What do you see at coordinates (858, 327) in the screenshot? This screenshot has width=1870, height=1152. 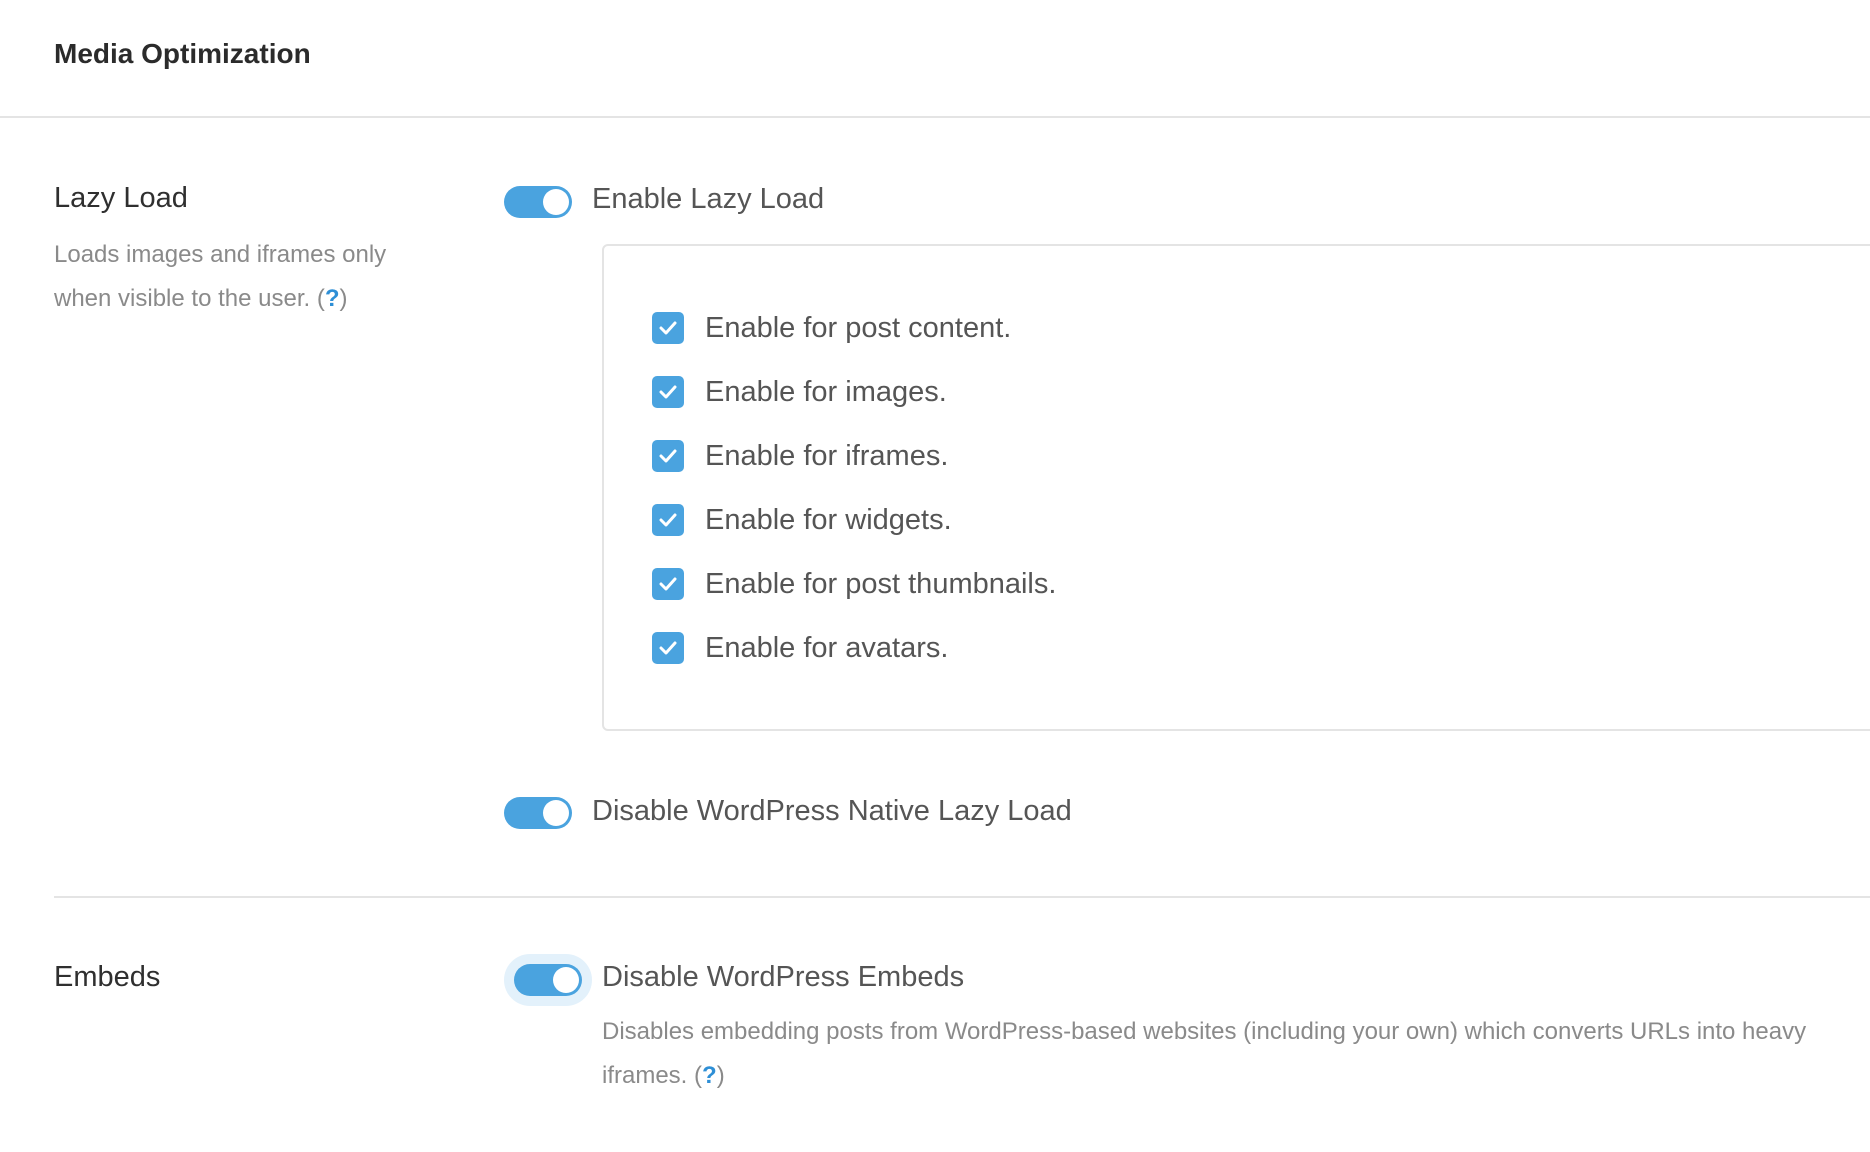 I see `lazy-load-option-label: Enable for post content.` at bounding box center [858, 327].